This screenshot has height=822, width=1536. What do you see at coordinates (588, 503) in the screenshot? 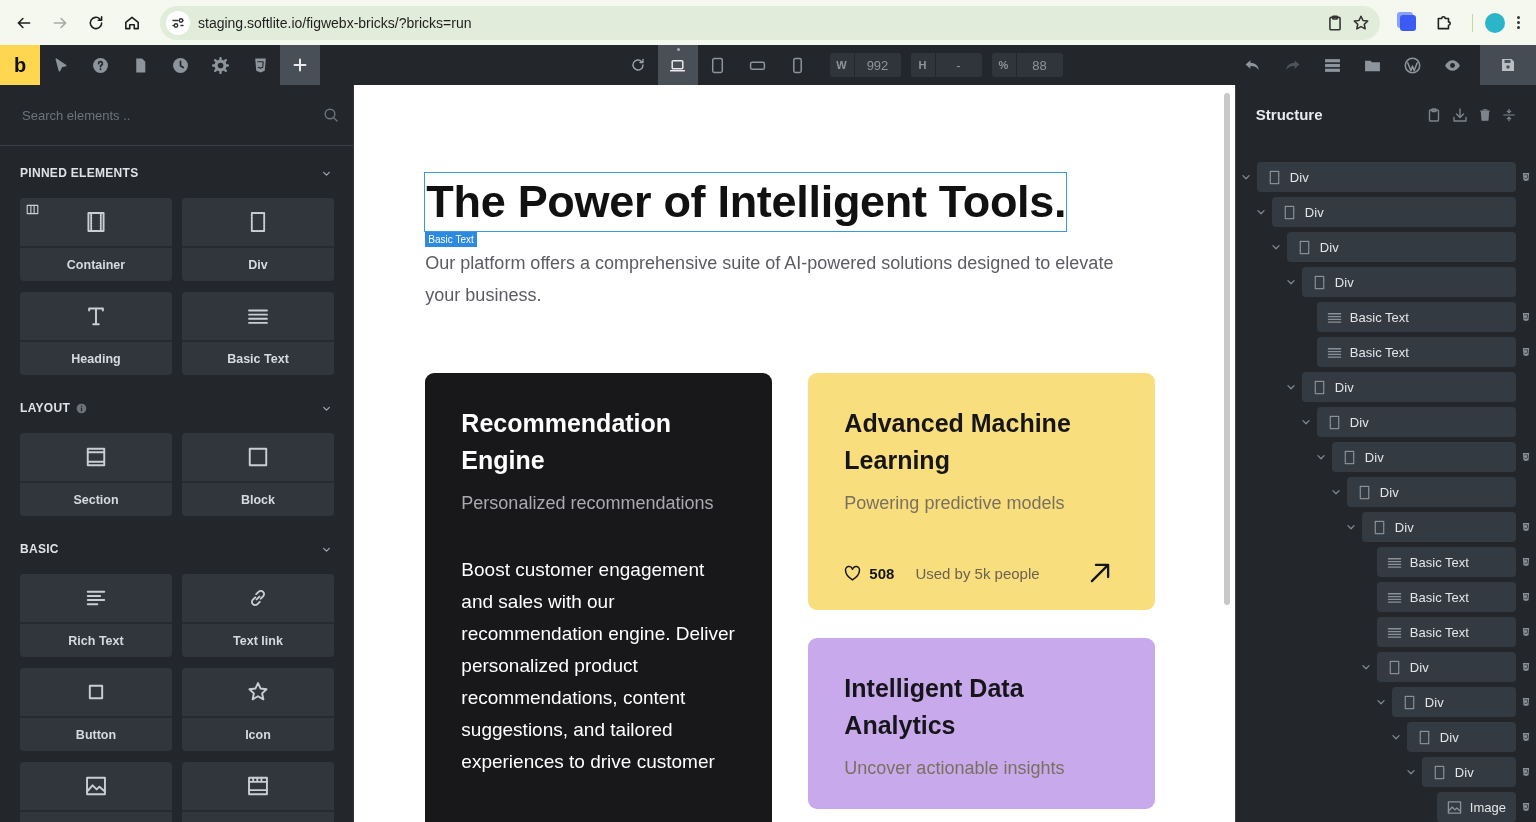
I see `card-subtitle: Personalized recommendations` at bounding box center [588, 503].